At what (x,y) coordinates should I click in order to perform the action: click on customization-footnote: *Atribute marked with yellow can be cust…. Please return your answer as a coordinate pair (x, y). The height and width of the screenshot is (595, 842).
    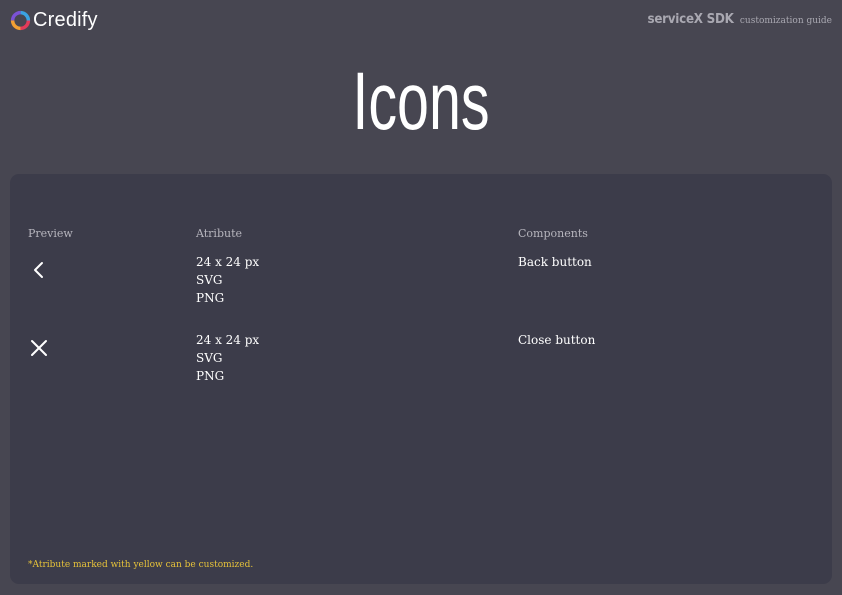
    Looking at the image, I should click on (141, 565).